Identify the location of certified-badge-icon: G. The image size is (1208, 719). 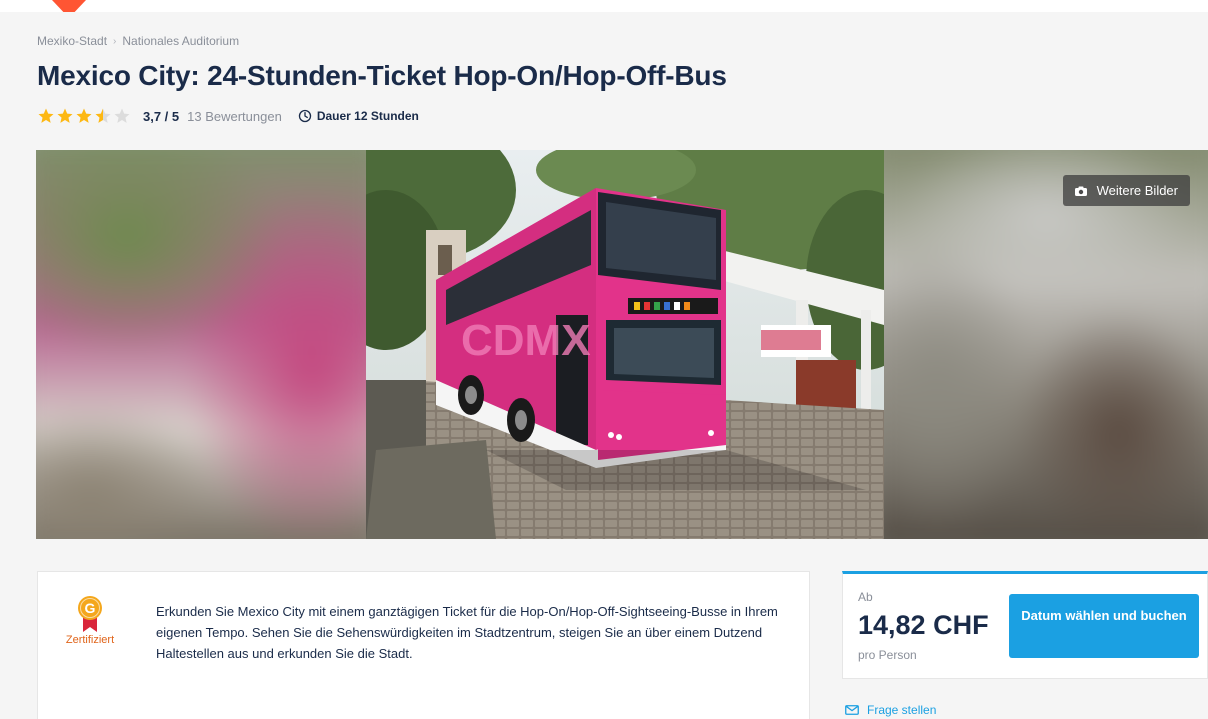
(90, 614).